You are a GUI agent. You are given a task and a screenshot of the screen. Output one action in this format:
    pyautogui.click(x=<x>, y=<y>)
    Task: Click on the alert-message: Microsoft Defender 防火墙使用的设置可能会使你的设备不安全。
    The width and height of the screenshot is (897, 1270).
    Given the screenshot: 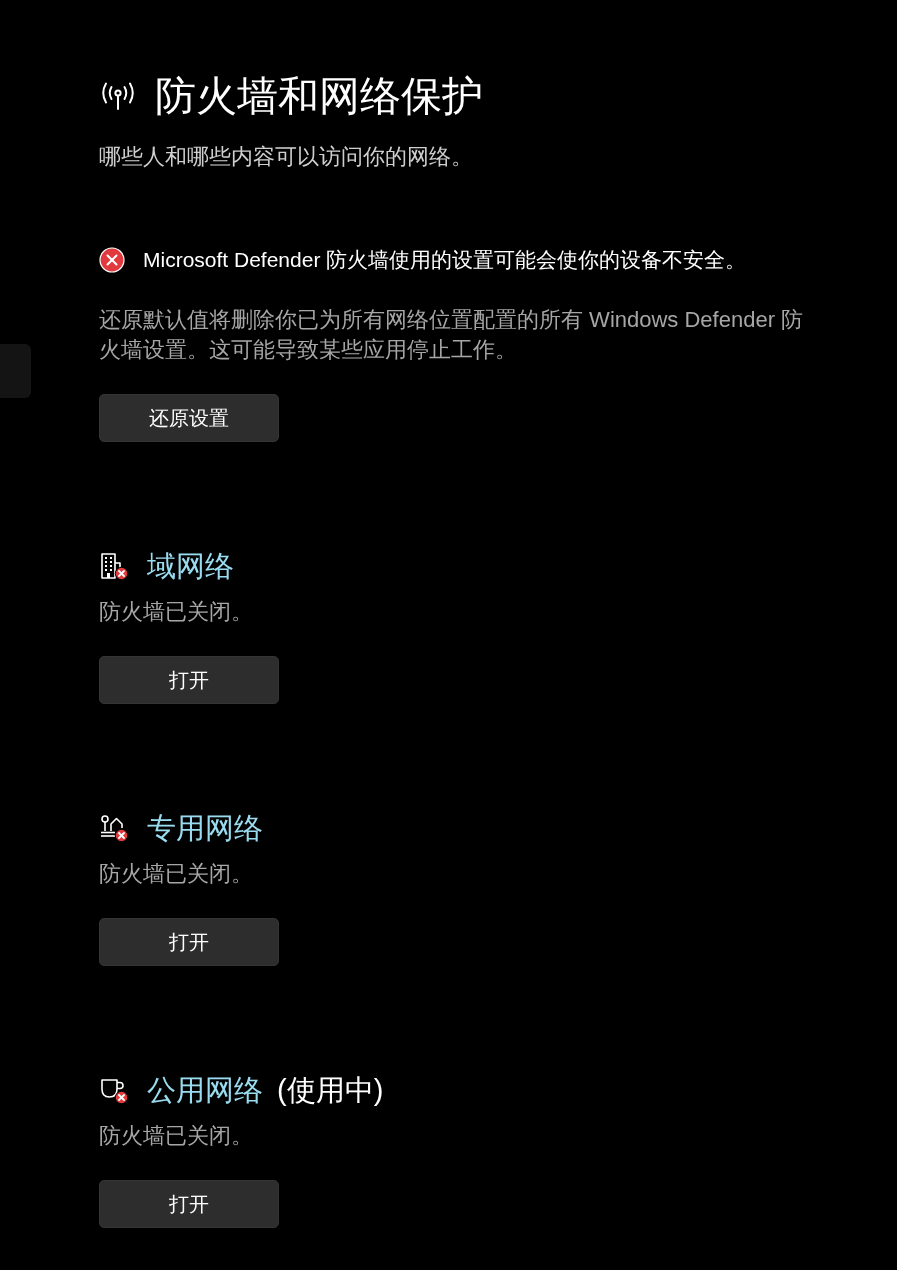 What is the action you would take?
    pyautogui.click(x=445, y=260)
    